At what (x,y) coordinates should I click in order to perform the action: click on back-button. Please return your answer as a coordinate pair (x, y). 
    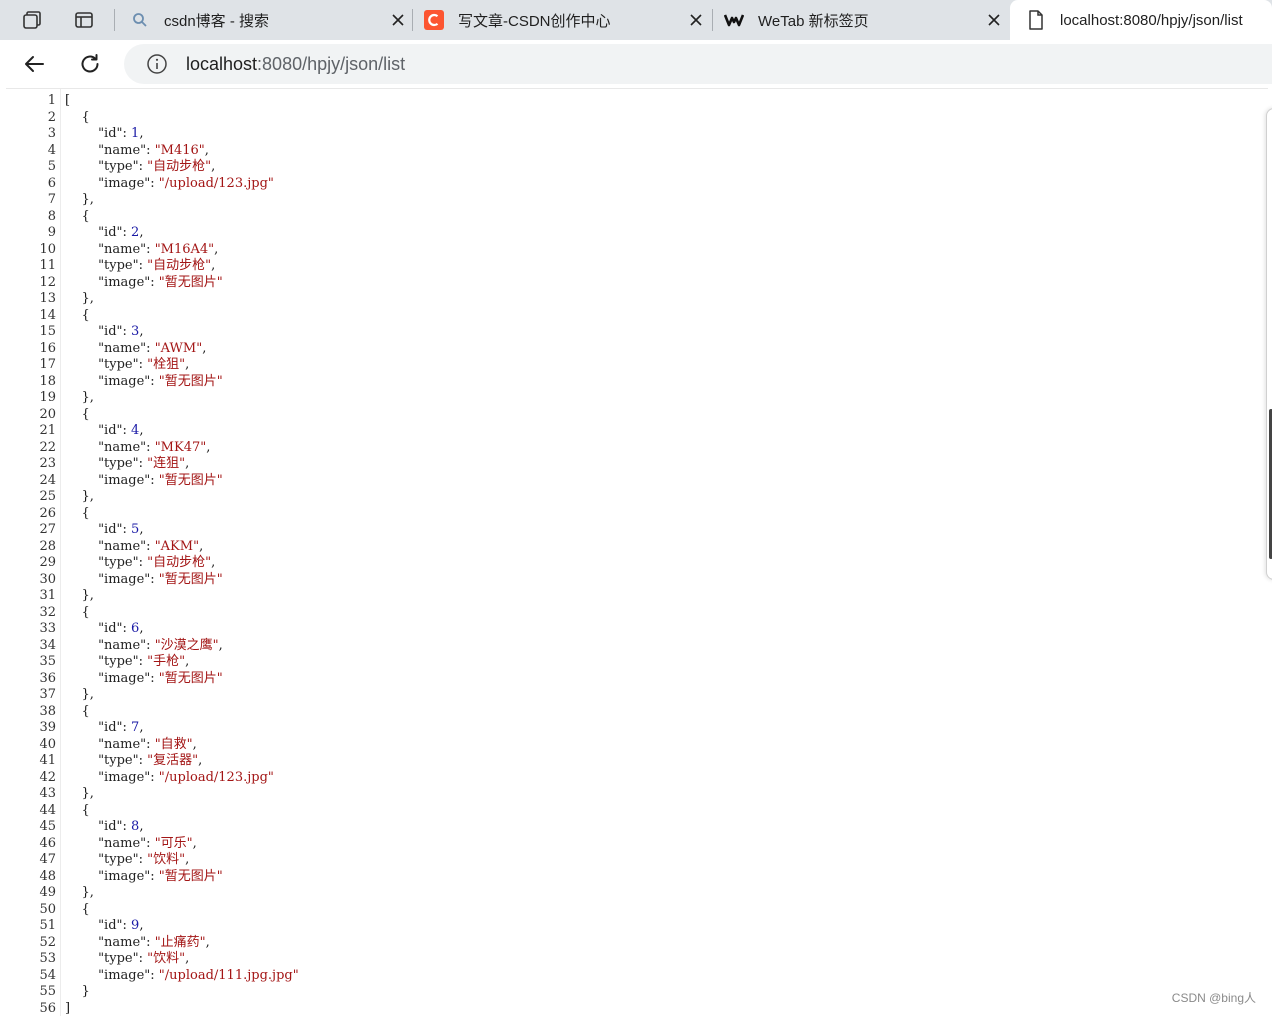
    Looking at the image, I should click on (34, 64).